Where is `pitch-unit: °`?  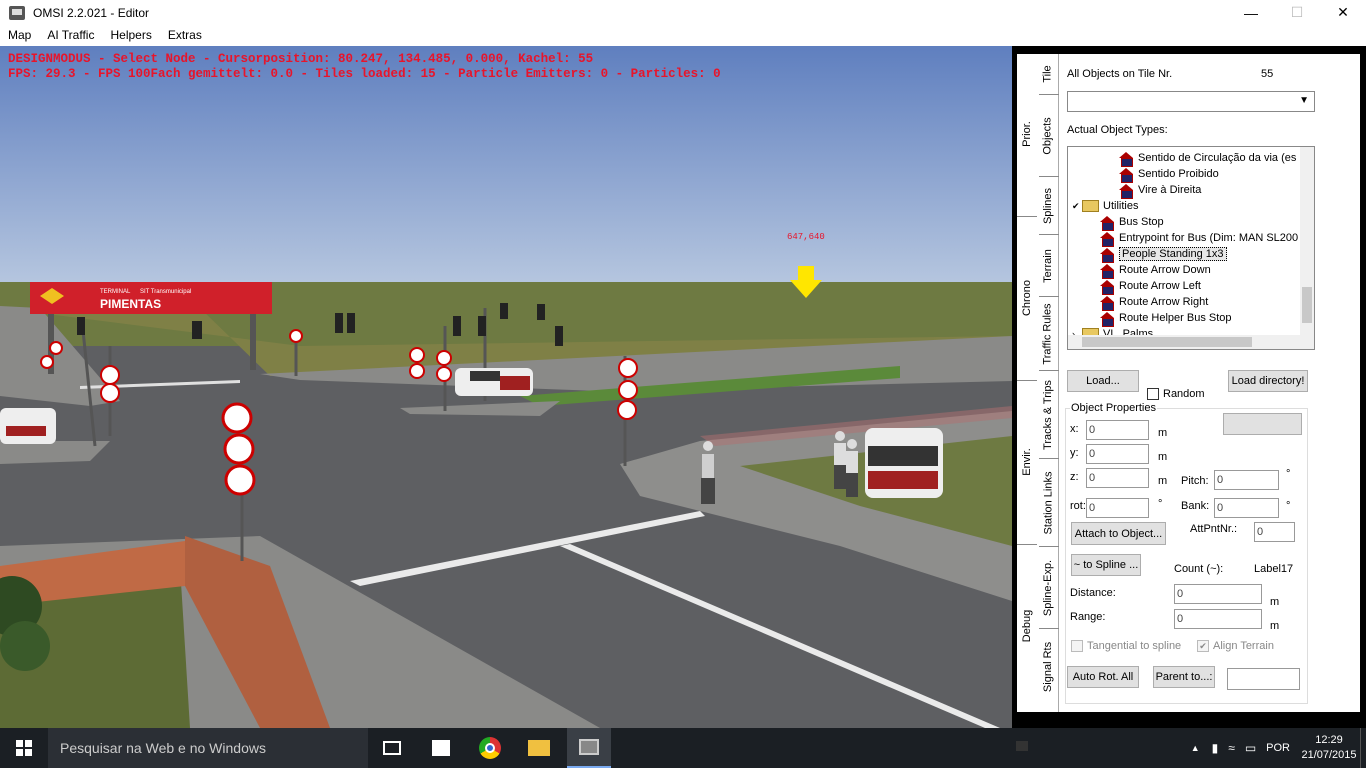 pitch-unit: ° is located at coordinates (1288, 474).